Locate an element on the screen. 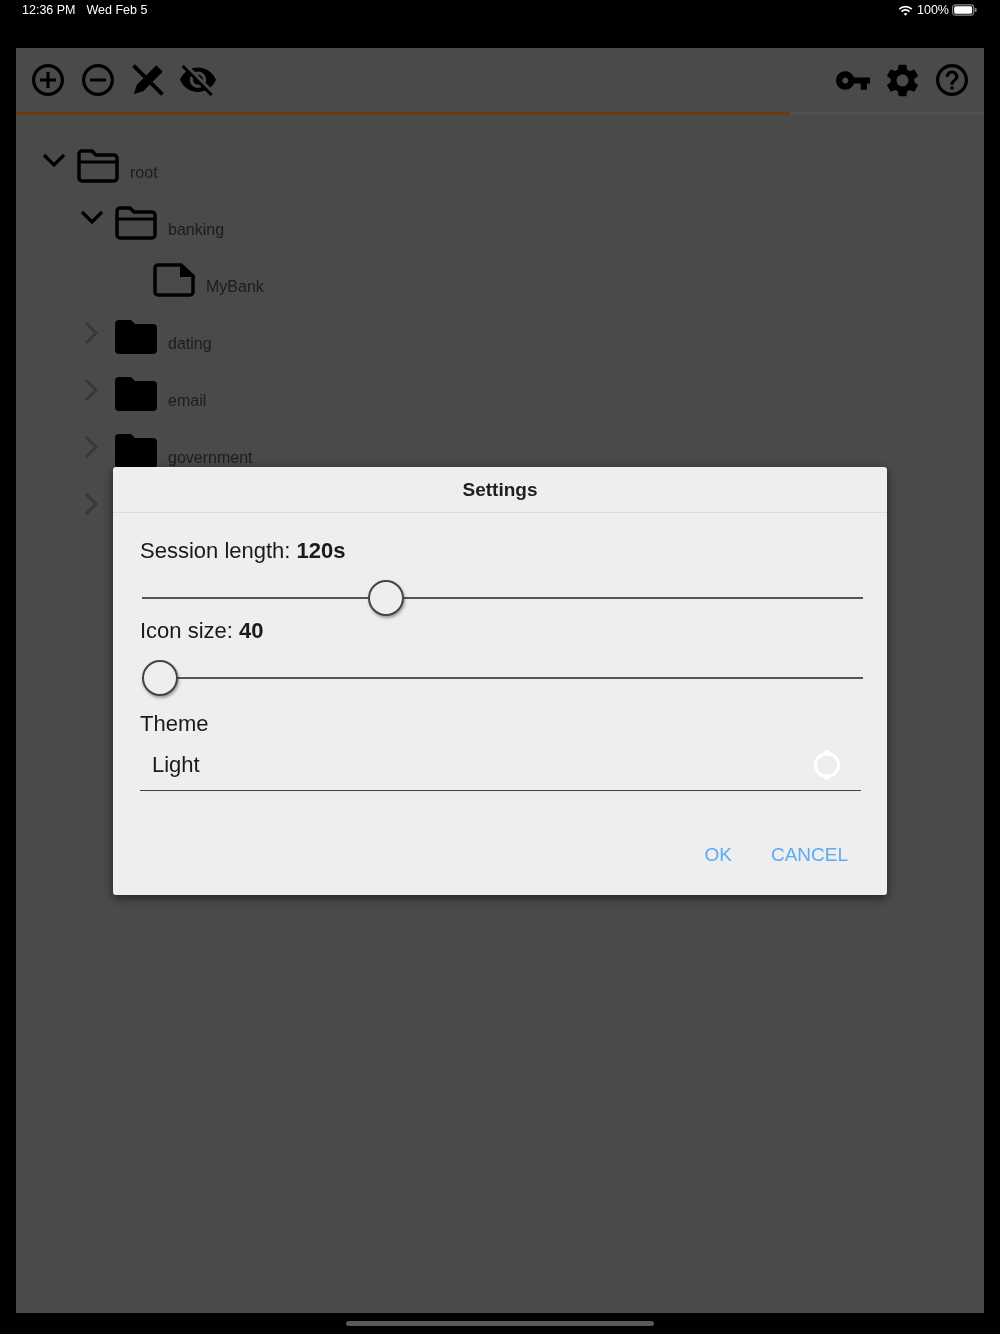 The width and height of the screenshot is (1000, 1334). eye-slash-icon is located at coordinates (198, 80).